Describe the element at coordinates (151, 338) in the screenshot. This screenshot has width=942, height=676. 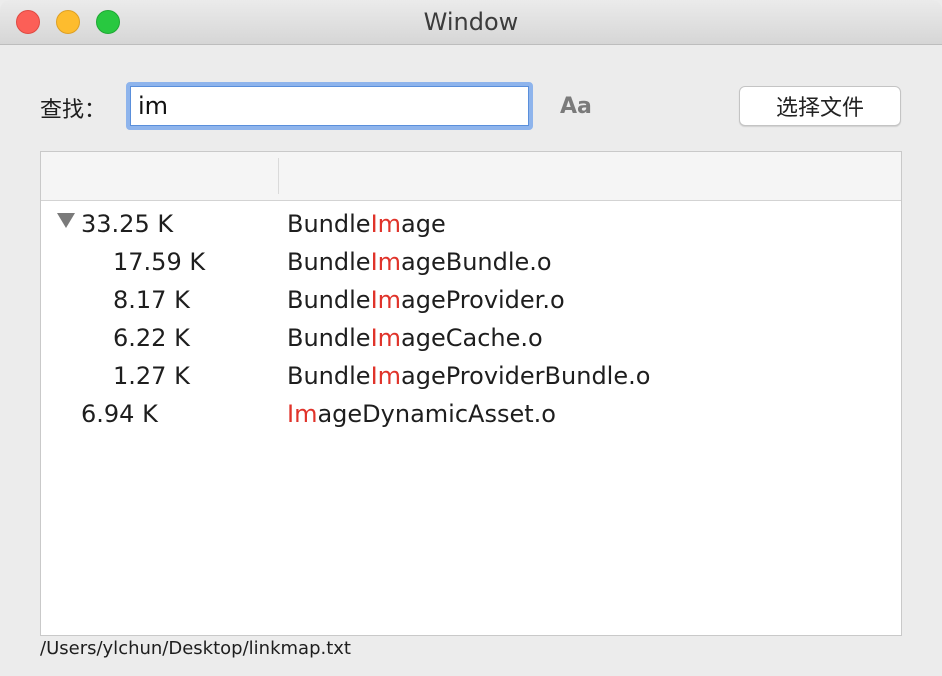
I see `size-cell: 6.22 K` at that location.